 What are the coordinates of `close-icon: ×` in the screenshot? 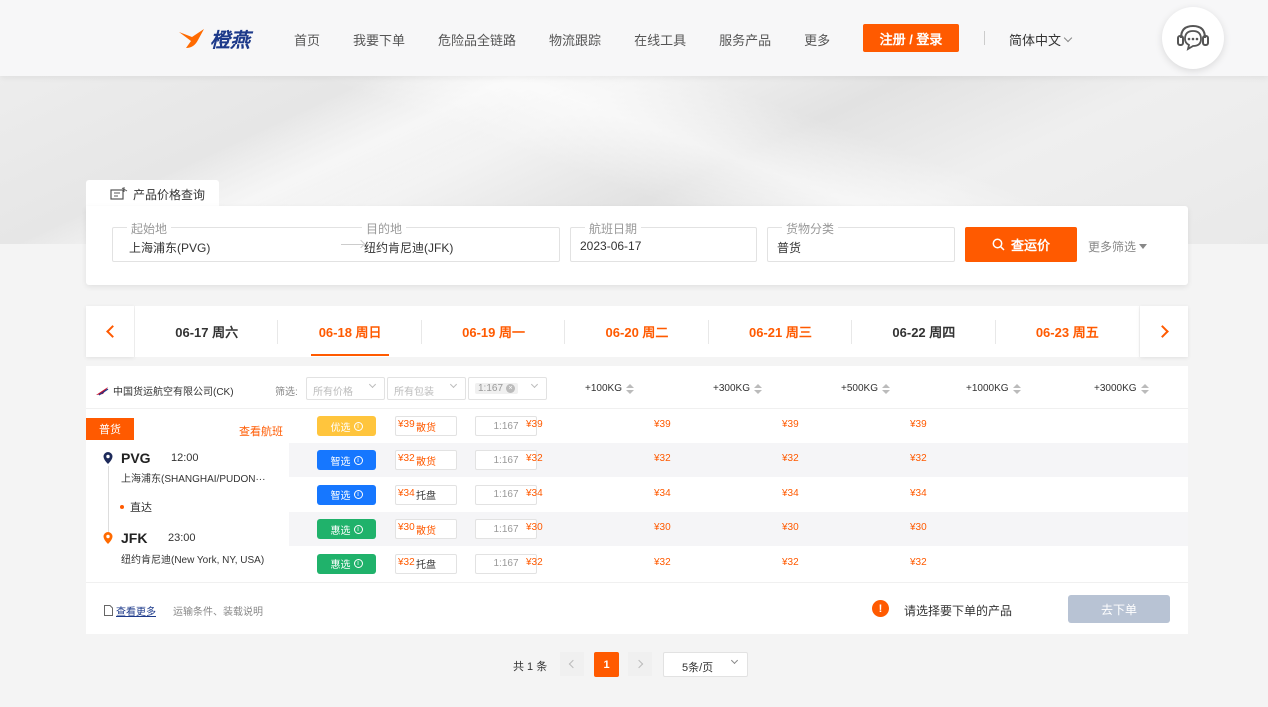 It's located at (511, 388).